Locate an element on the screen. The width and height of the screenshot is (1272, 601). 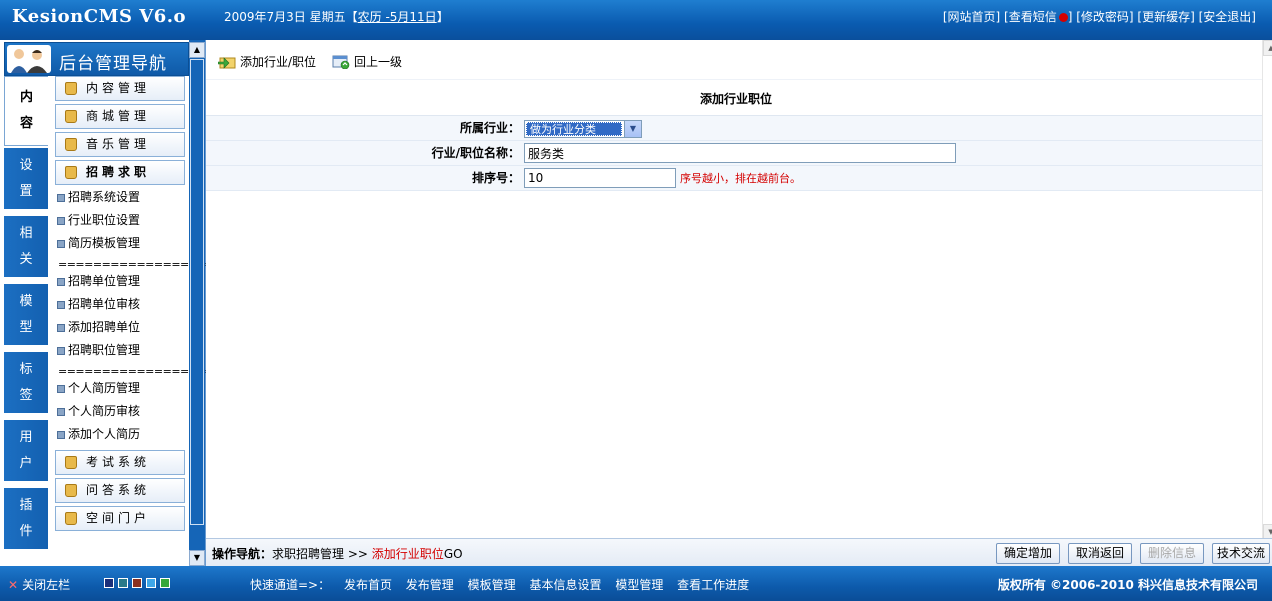
menu-group-qa: 问答系统 is located at coordinates (120, 490).